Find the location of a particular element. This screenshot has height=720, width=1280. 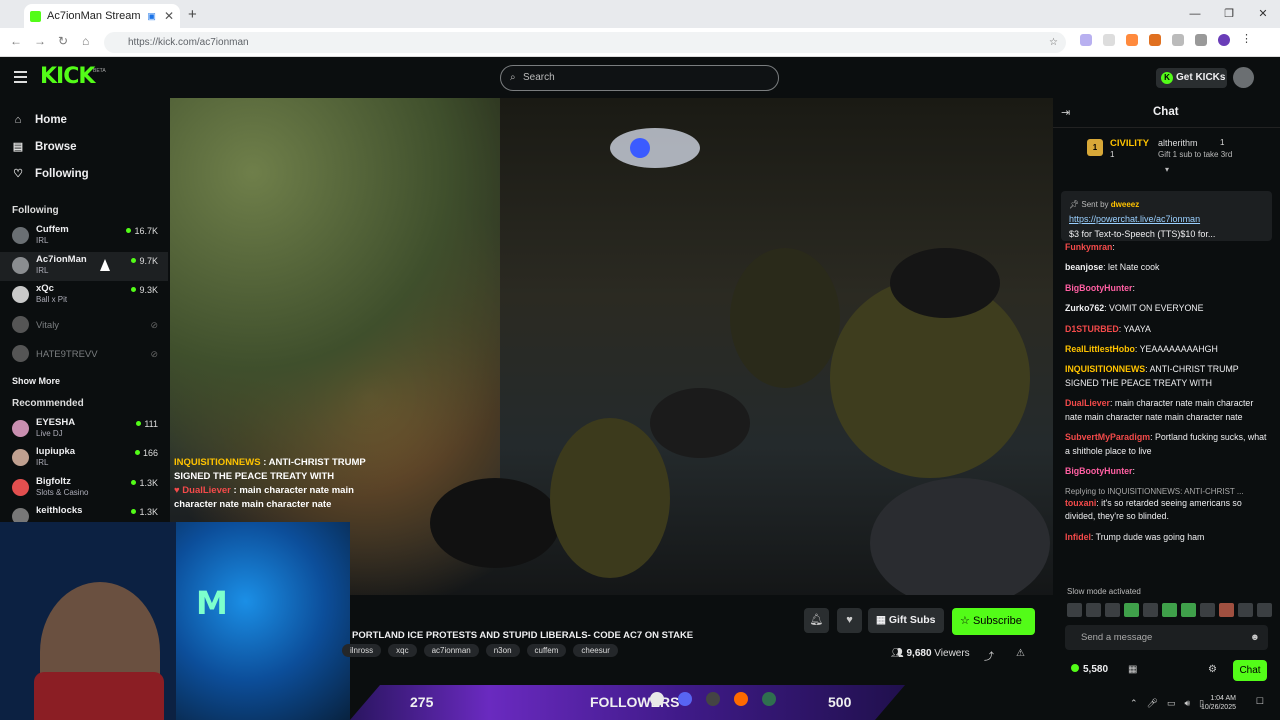

stream-tag: xqc is located at coordinates (402, 650).